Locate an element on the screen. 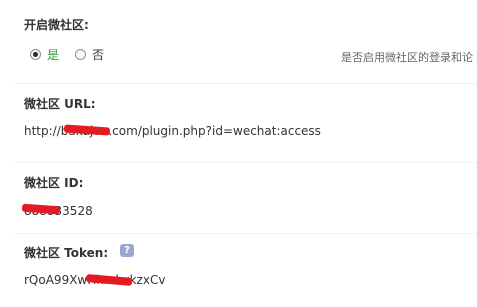 The width and height of the screenshot is (477, 307). community-toggle-radio-group: 是 否 is located at coordinates (75, 54).